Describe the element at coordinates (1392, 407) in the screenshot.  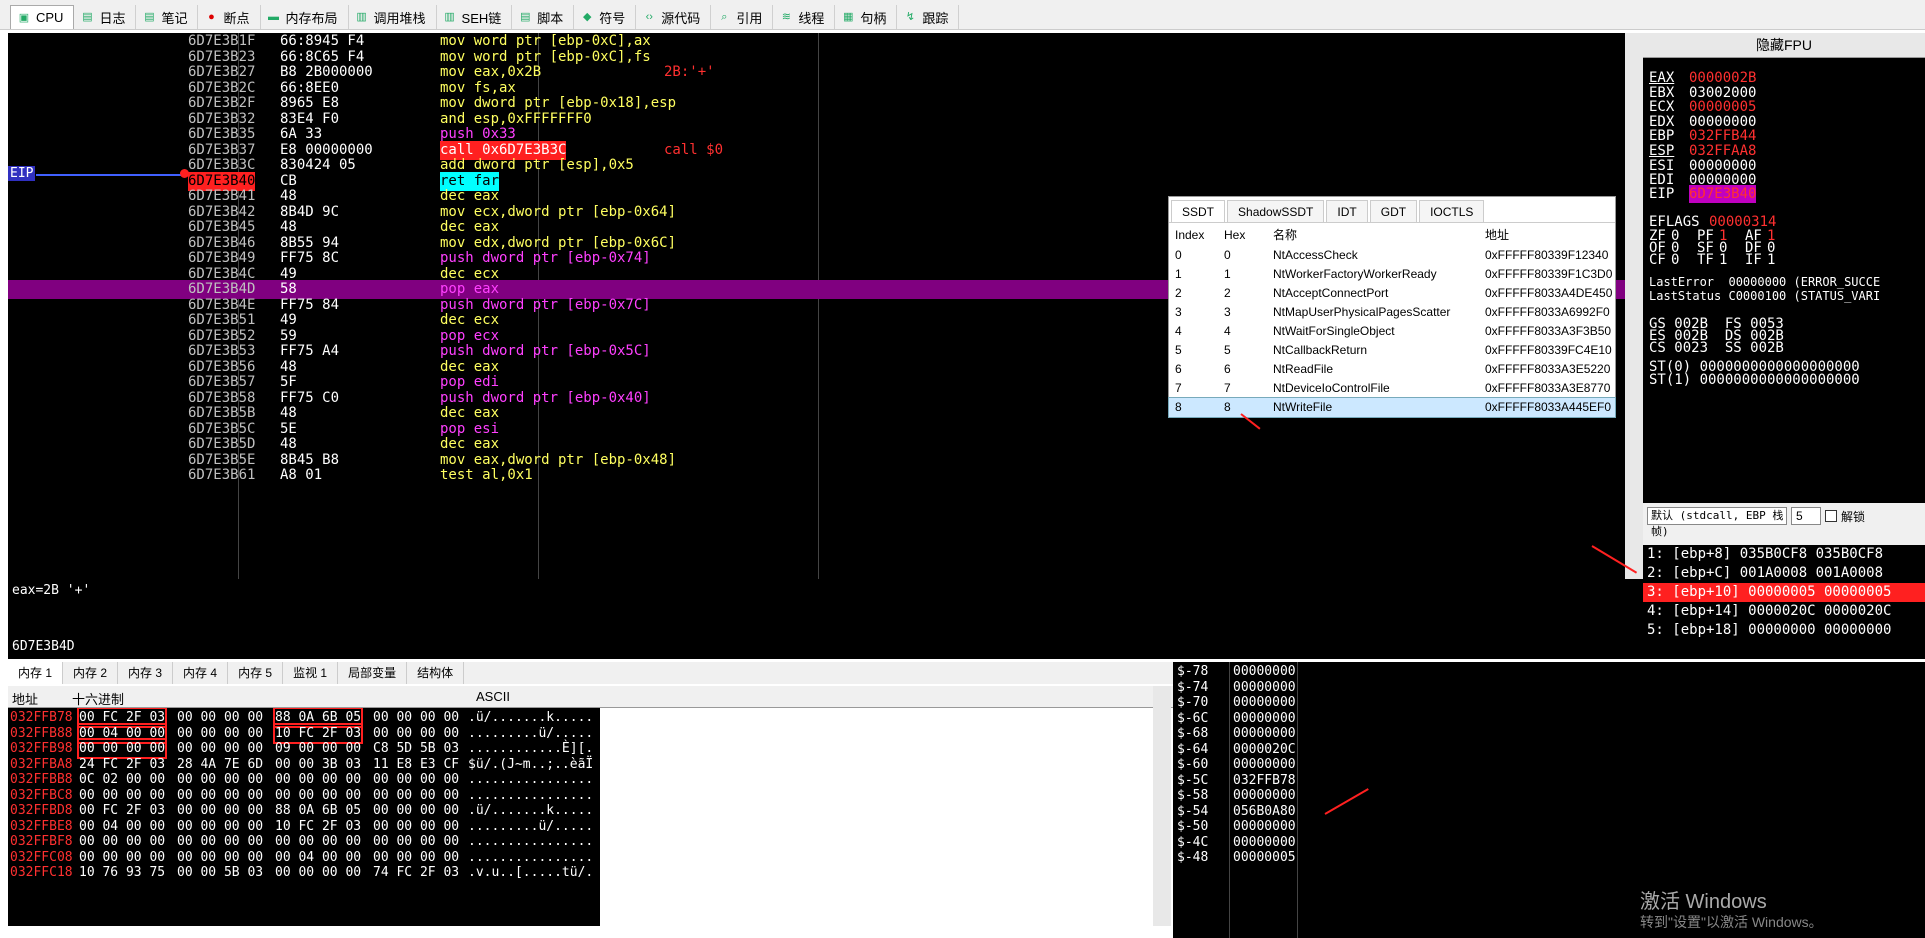
I see `ssdt-row: 8 8 NtWriteFile 0xFFFFF8033A445EF0` at that location.